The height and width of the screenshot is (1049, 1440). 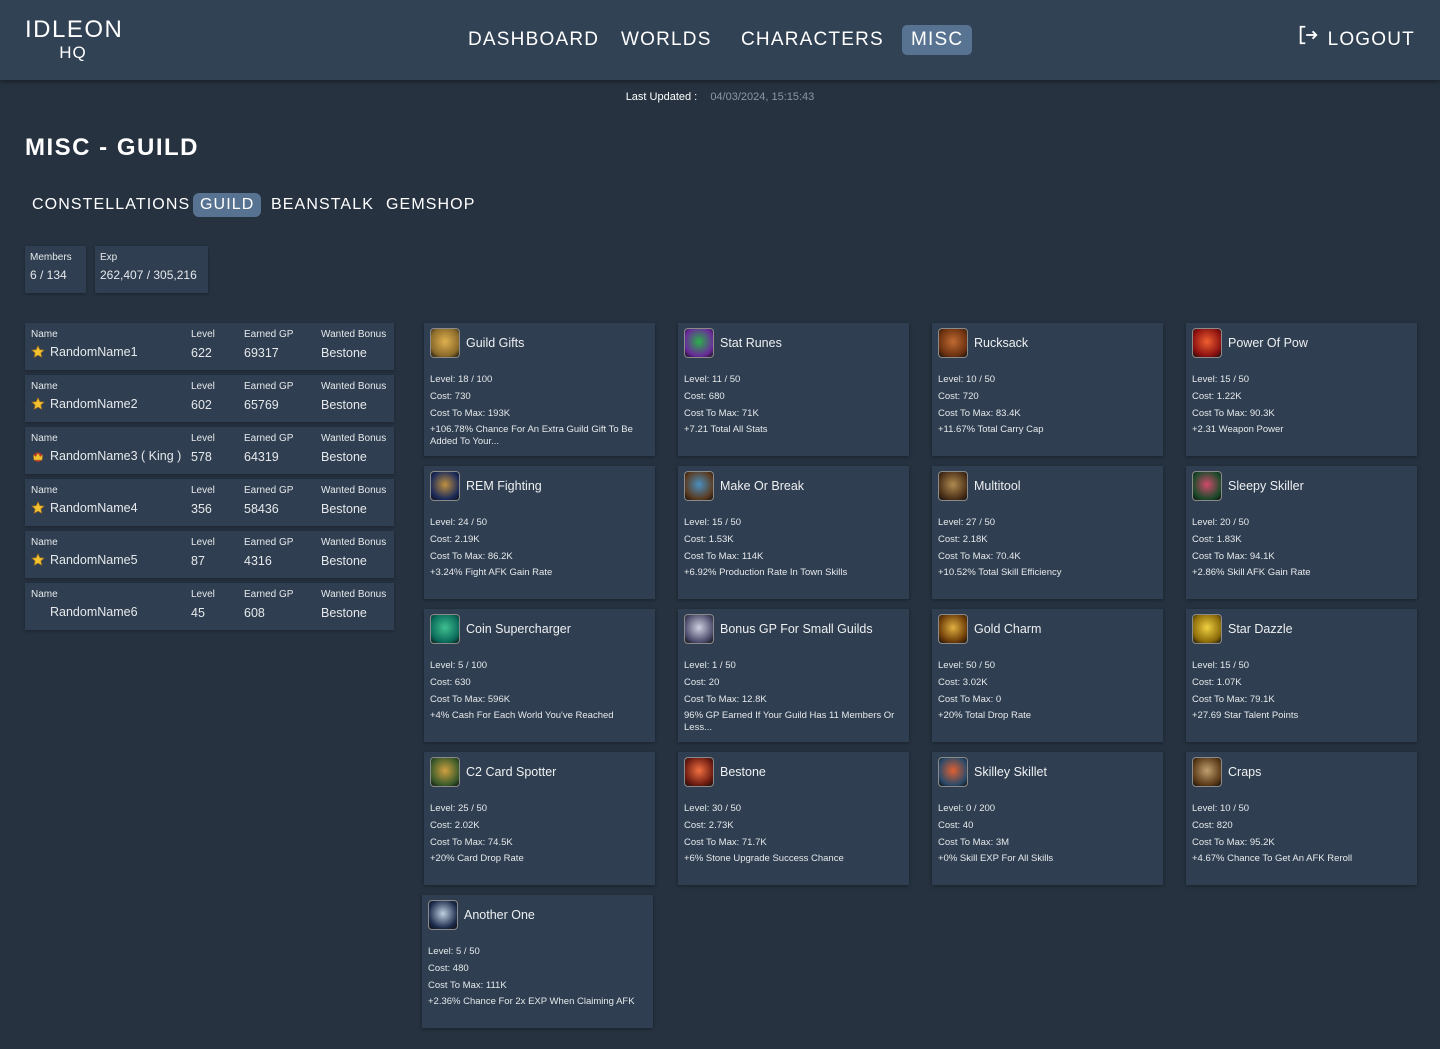 What do you see at coordinates (227, 205) in the screenshot?
I see `tab-guild: GUILD` at bounding box center [227, 205].